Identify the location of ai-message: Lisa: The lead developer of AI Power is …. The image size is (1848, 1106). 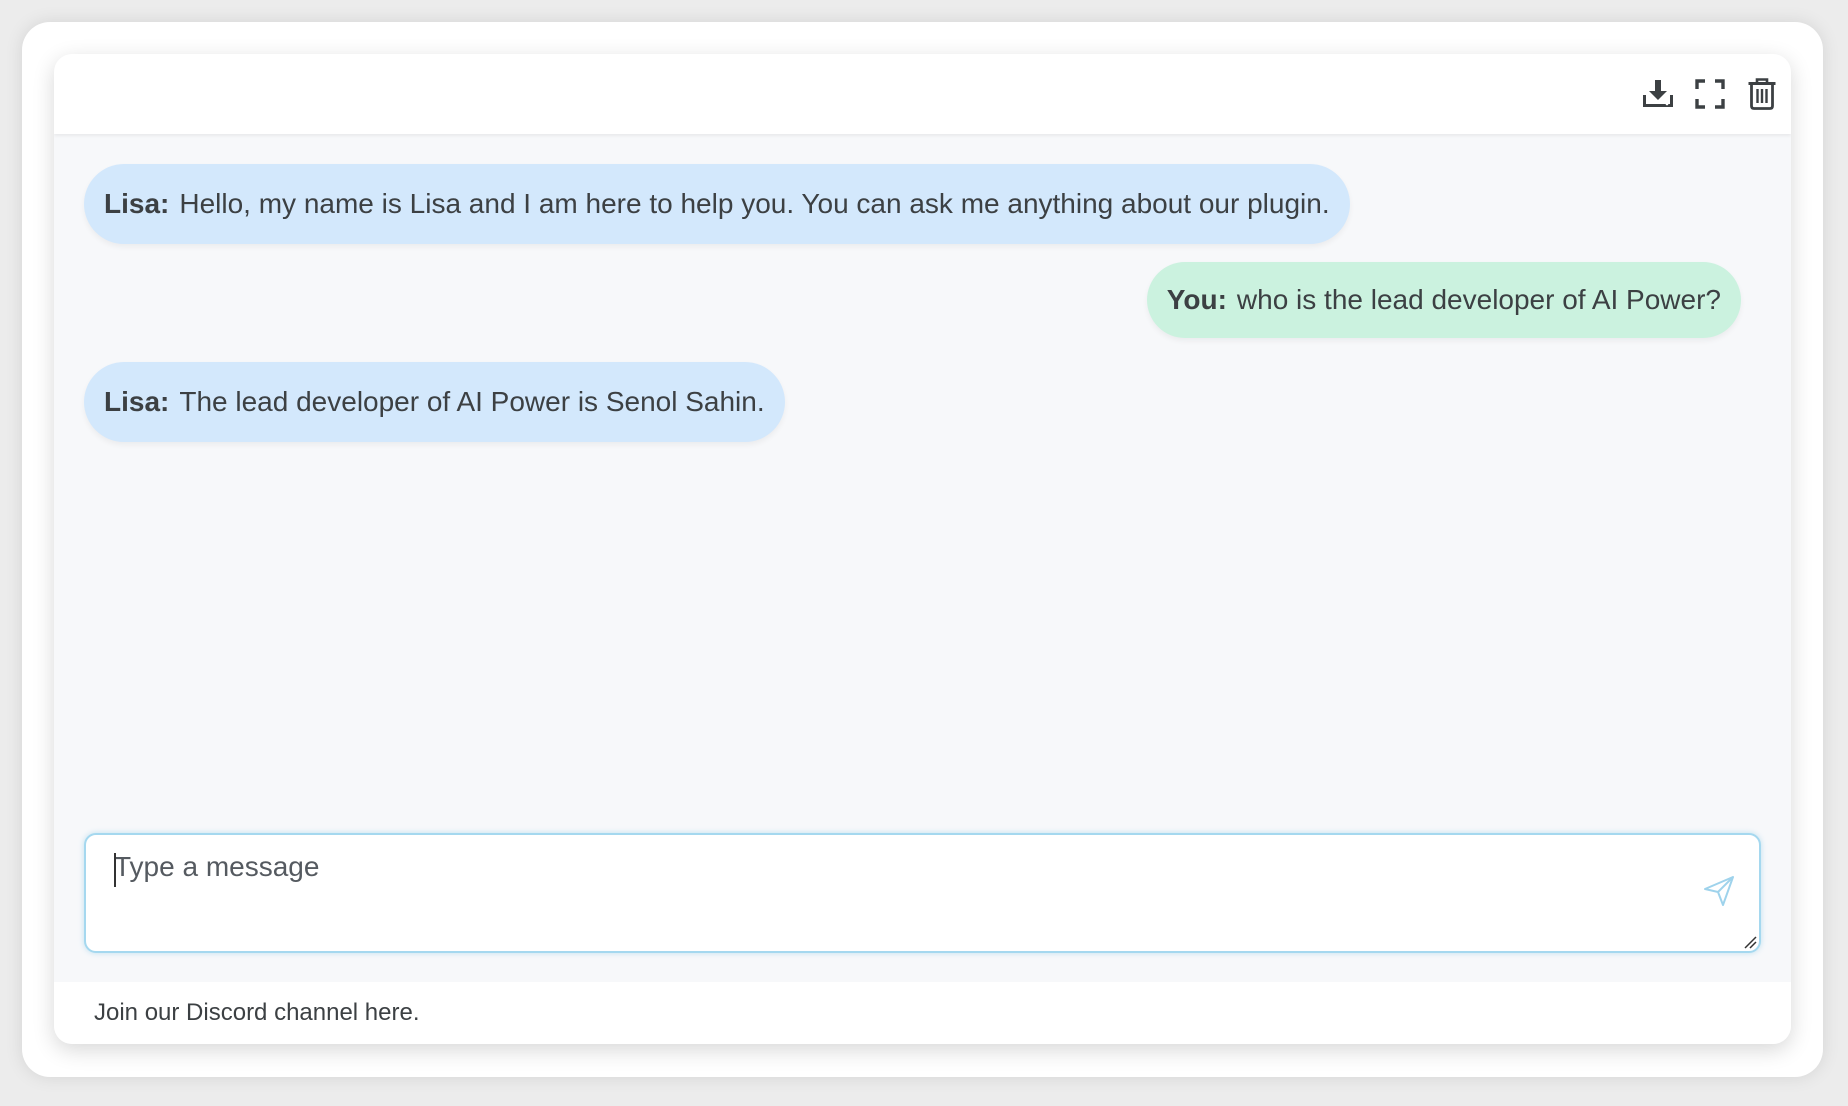
(434, 402).